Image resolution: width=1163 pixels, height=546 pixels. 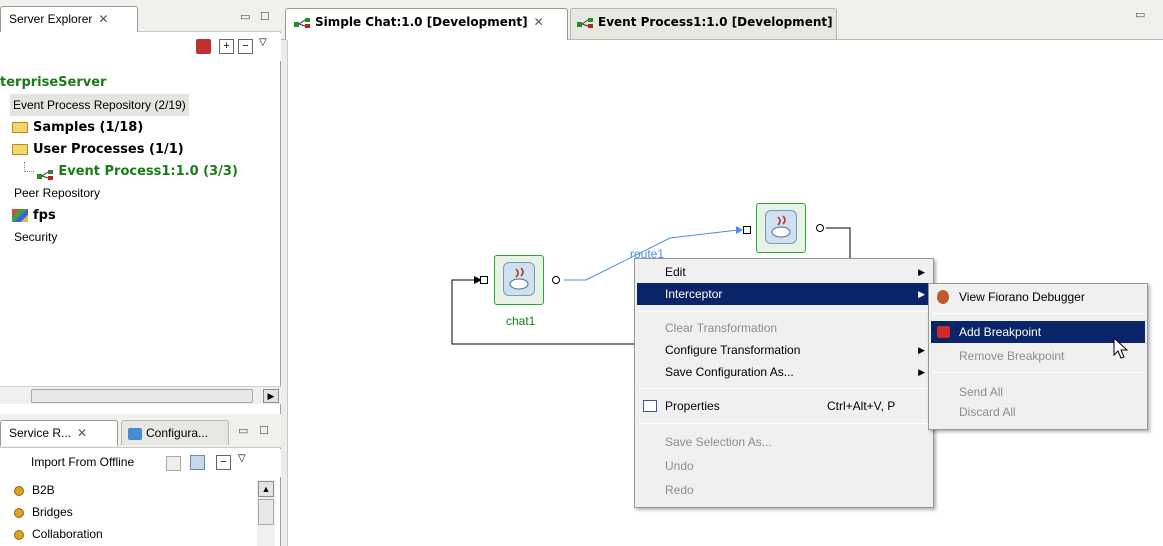 I want to click on tree-fps: fps, so click(x=34, y=215).